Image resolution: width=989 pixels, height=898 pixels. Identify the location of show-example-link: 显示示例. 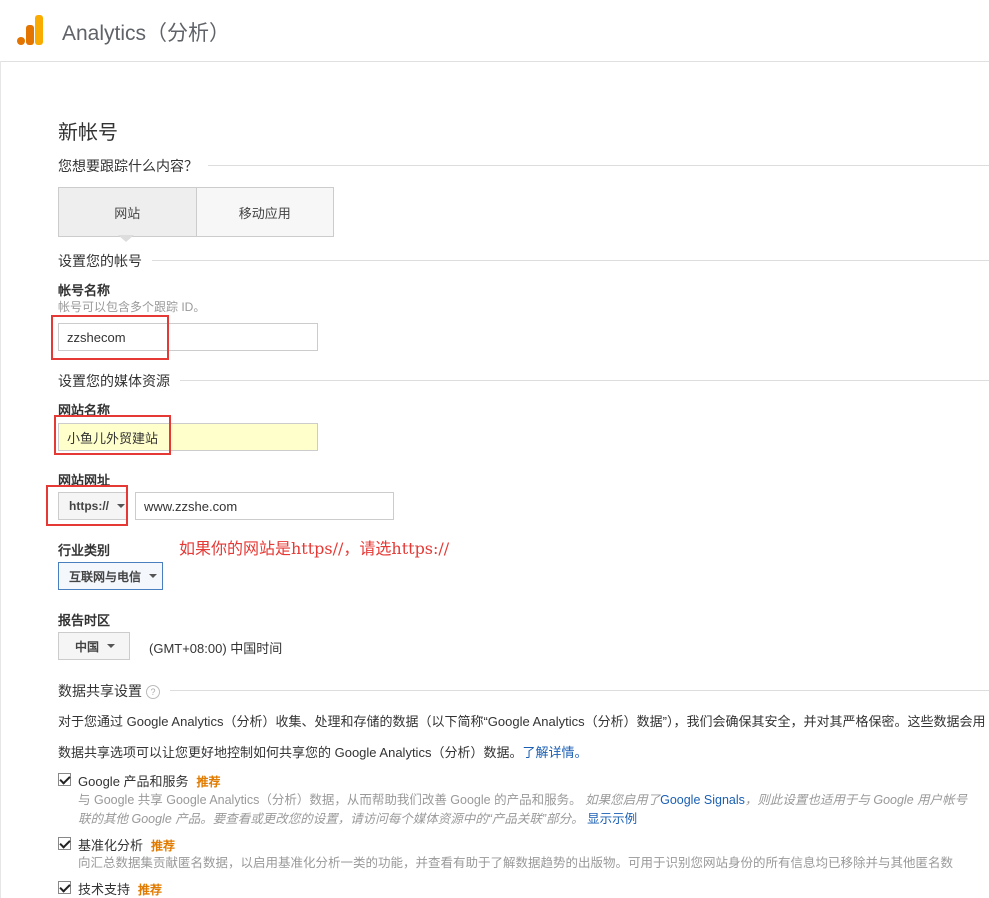
(612, 819).